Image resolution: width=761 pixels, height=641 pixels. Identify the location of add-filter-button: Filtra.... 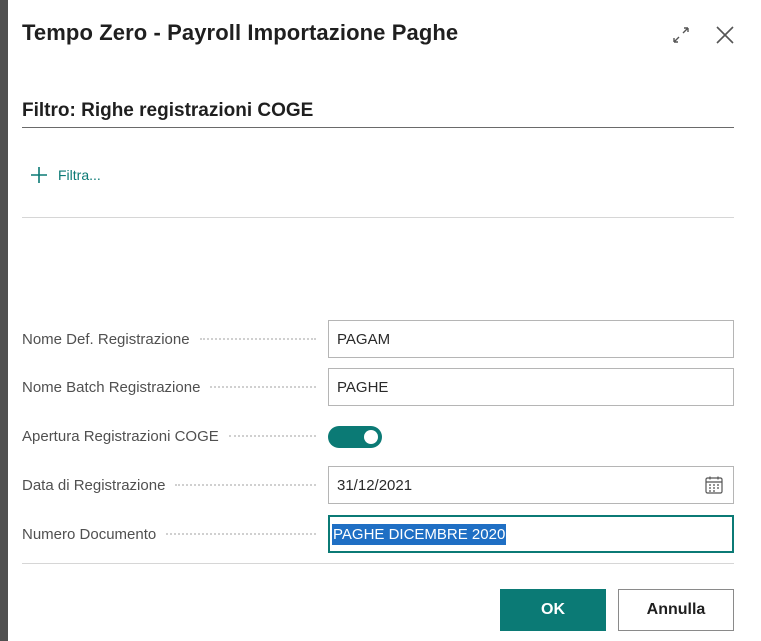
(65, 175).